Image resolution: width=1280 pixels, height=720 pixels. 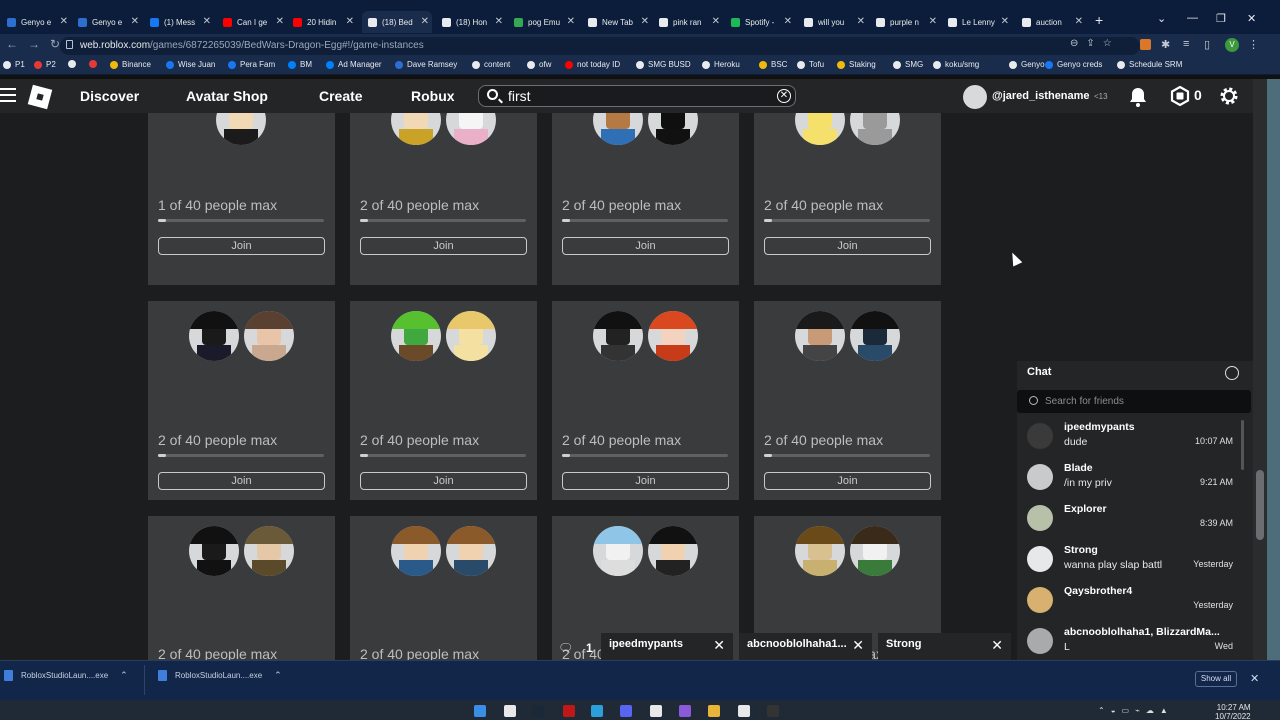 What do you see at coordinates (1221, 18) in the screenshot?
I see `maximize-button: ❐` at bounding box center [1221, 18].